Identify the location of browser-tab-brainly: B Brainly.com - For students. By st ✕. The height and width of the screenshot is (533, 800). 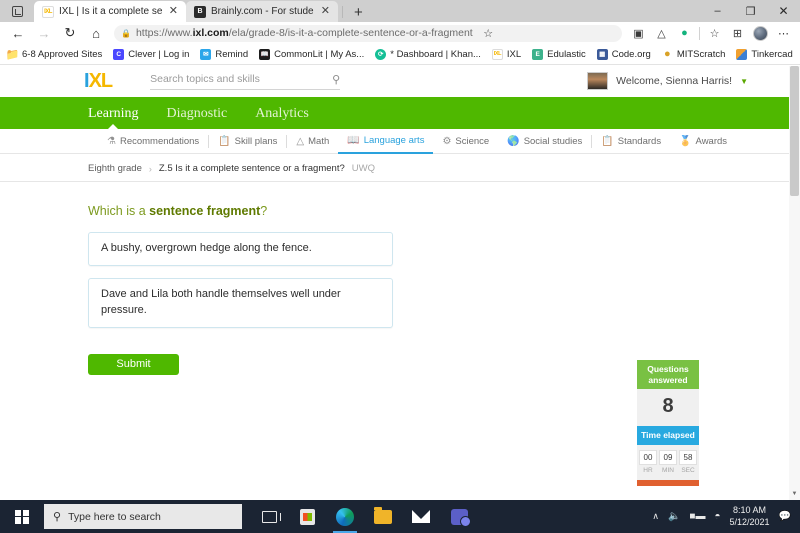
(262, 11).